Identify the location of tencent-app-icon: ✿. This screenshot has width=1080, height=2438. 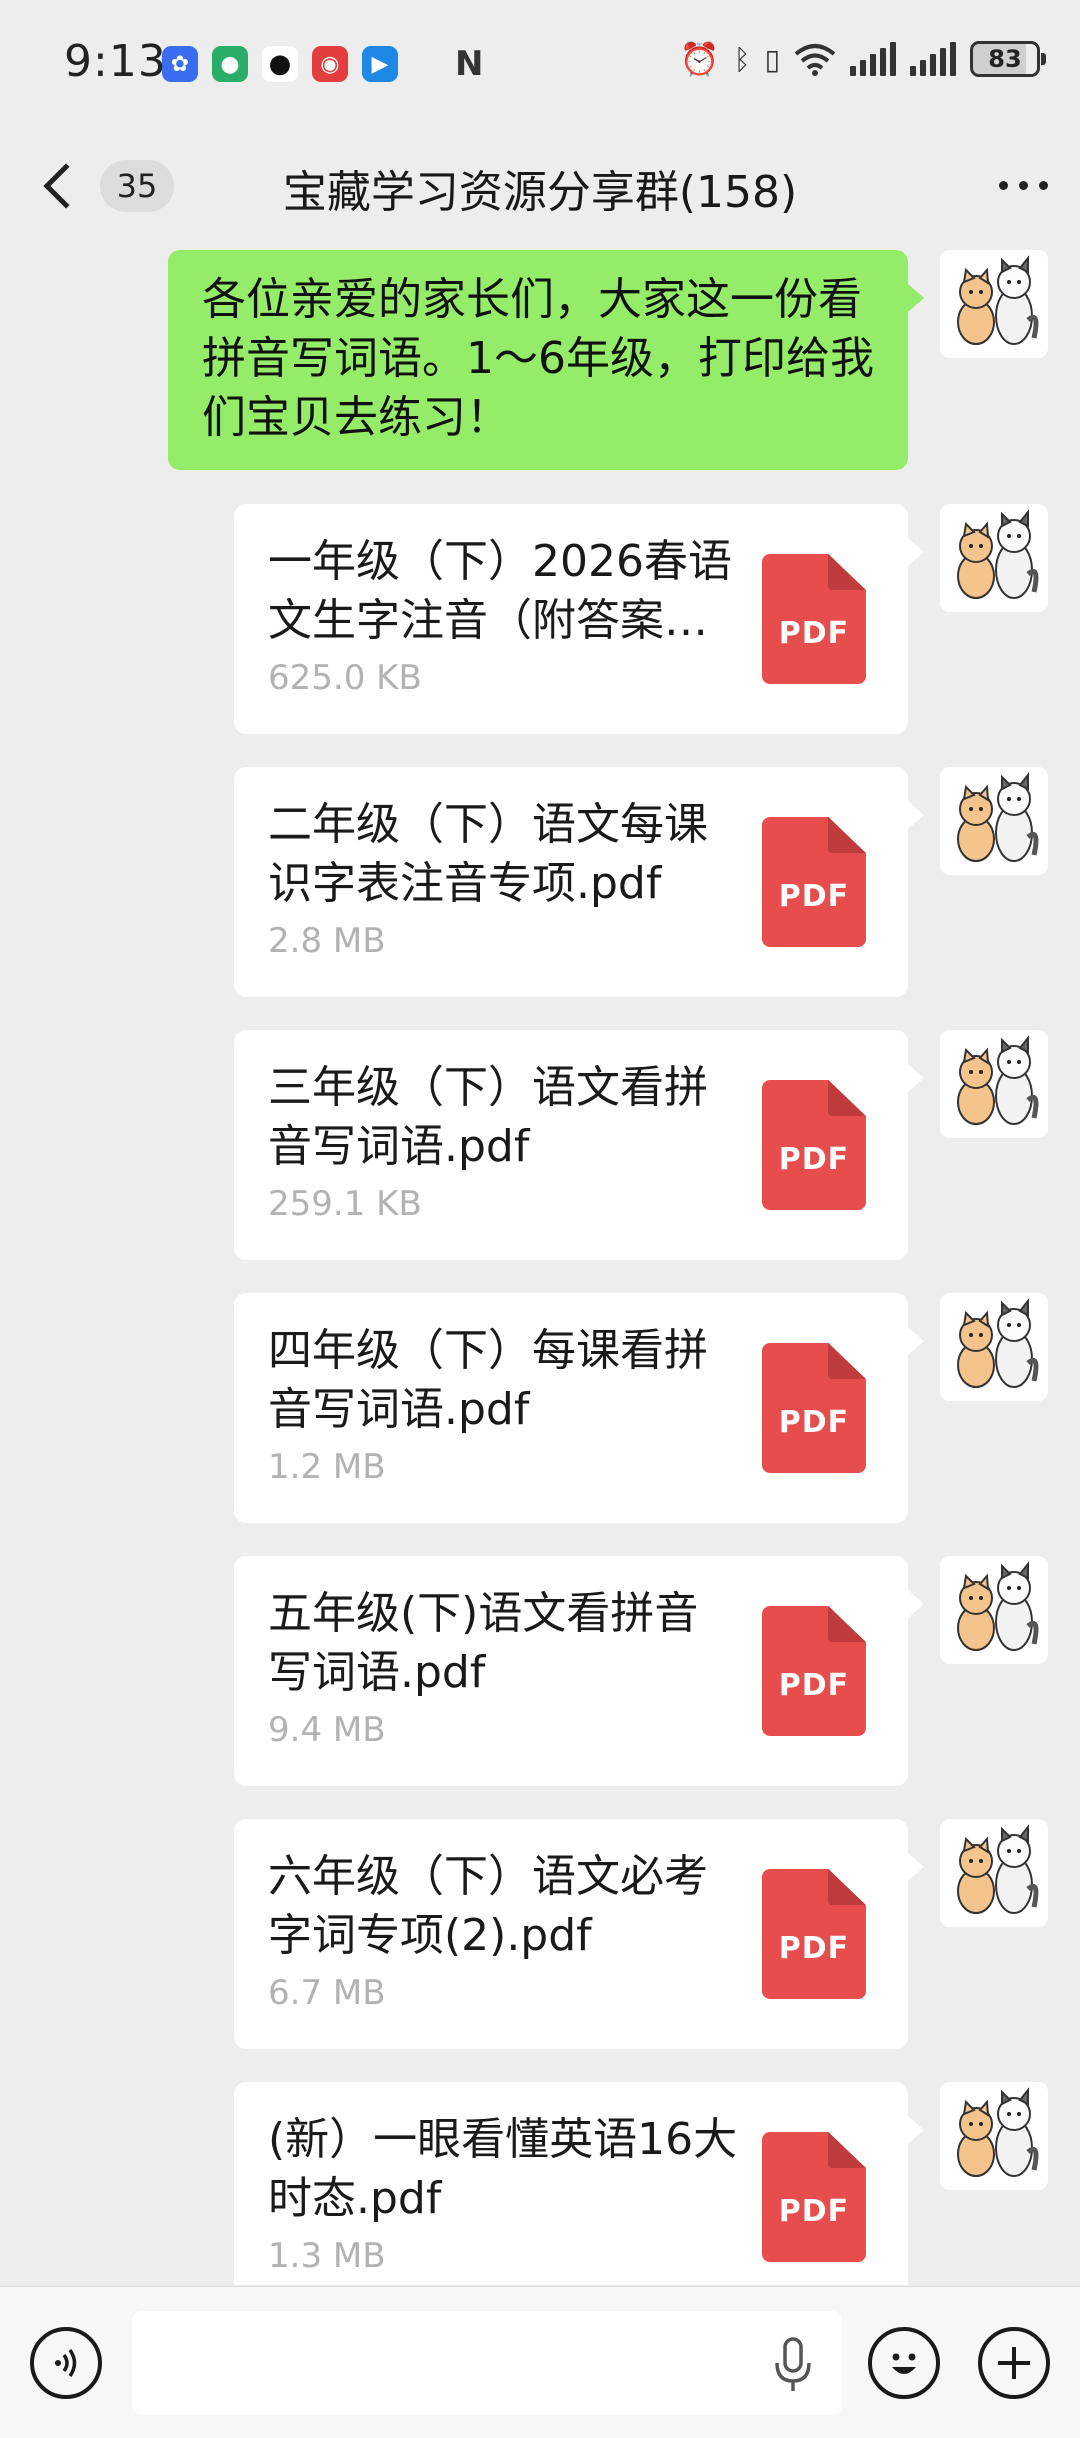
(180, 64).